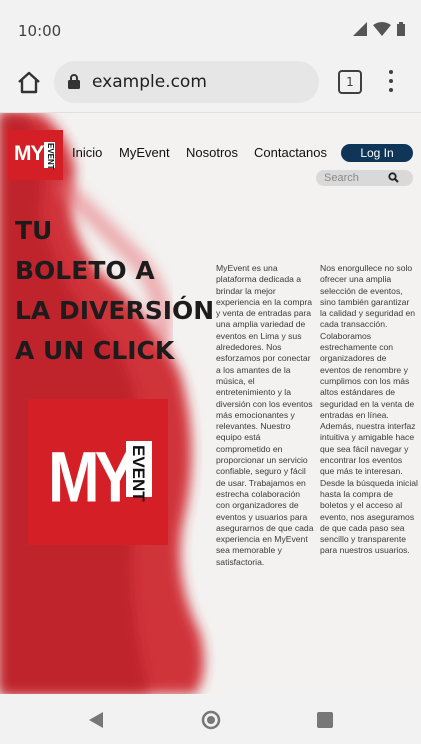  I want to click on headline-line-4: A UN CLICK, so click(95, 350).